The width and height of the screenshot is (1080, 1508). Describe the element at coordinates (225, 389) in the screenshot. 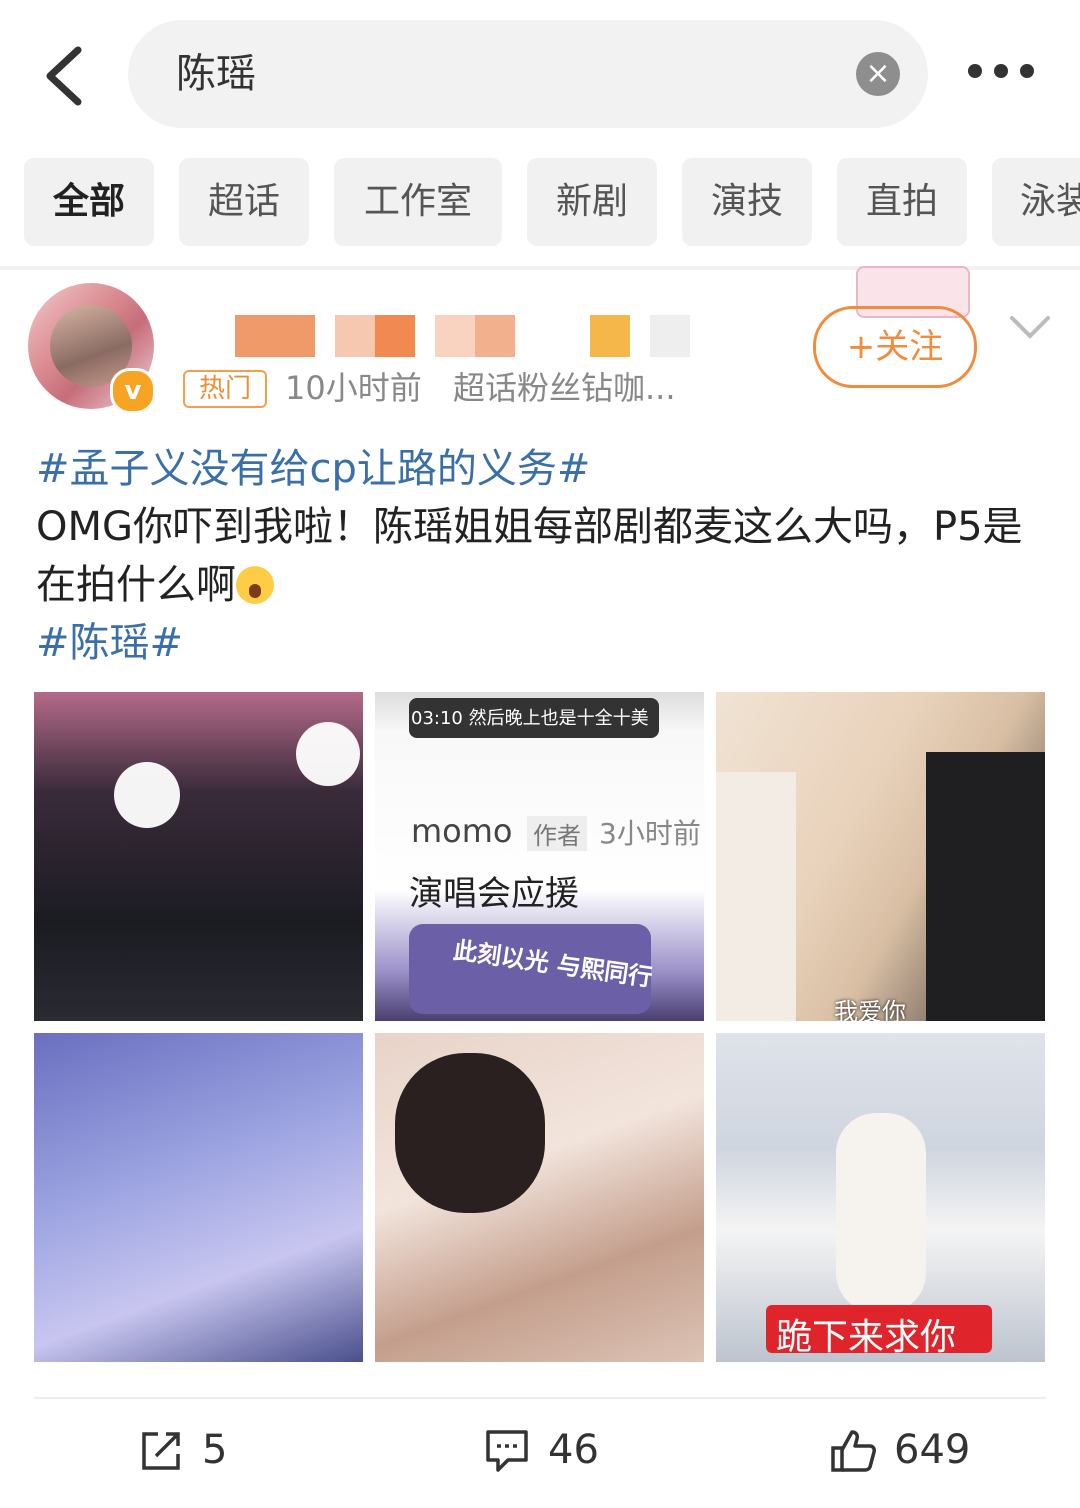

I see `hot-badge: 热门` at that location.